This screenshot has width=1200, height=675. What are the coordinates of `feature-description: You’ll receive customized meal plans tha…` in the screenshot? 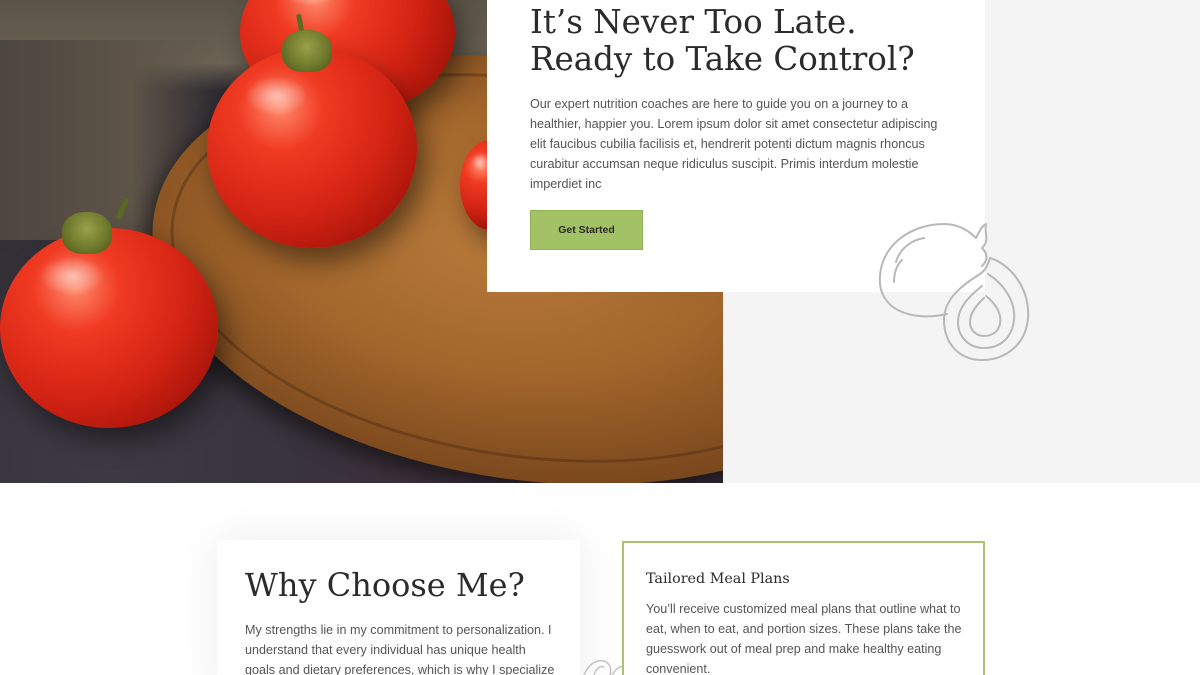 It's located at (804, 638).